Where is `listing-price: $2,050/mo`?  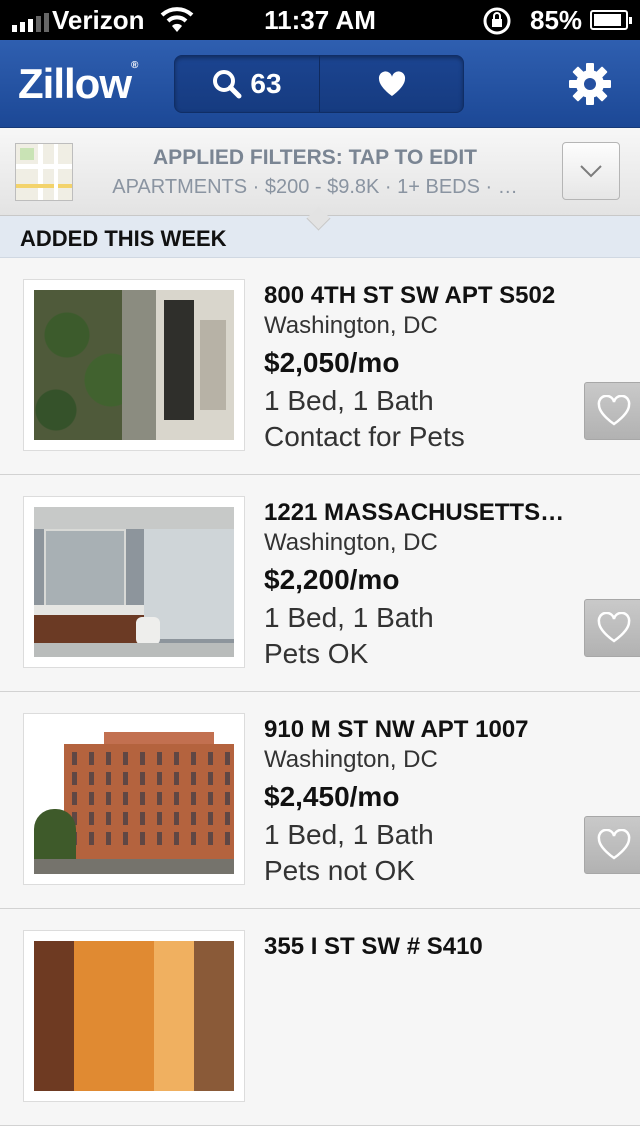
listing-price: $2,050/mo is located at coordinates (332, 362).